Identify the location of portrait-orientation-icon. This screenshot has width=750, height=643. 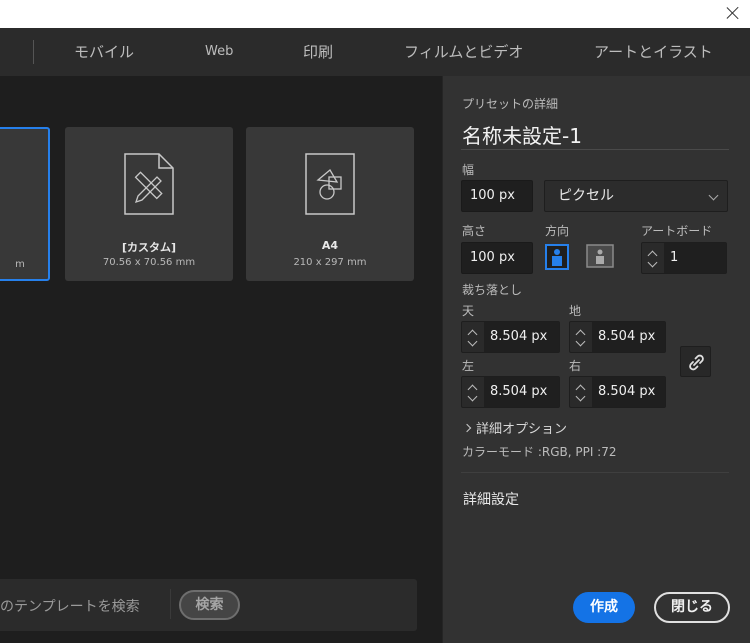
(558, 257).